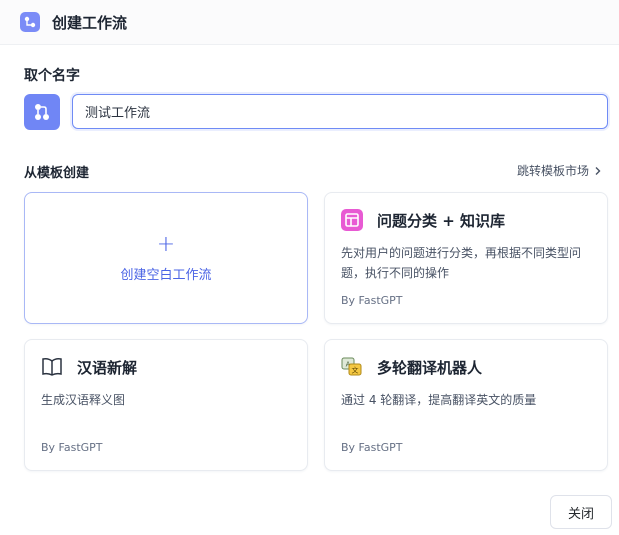 This screenshot has width=619, height=535. I want to click on card-head: A 文 多轮翻译机器人, so click(411, 367).